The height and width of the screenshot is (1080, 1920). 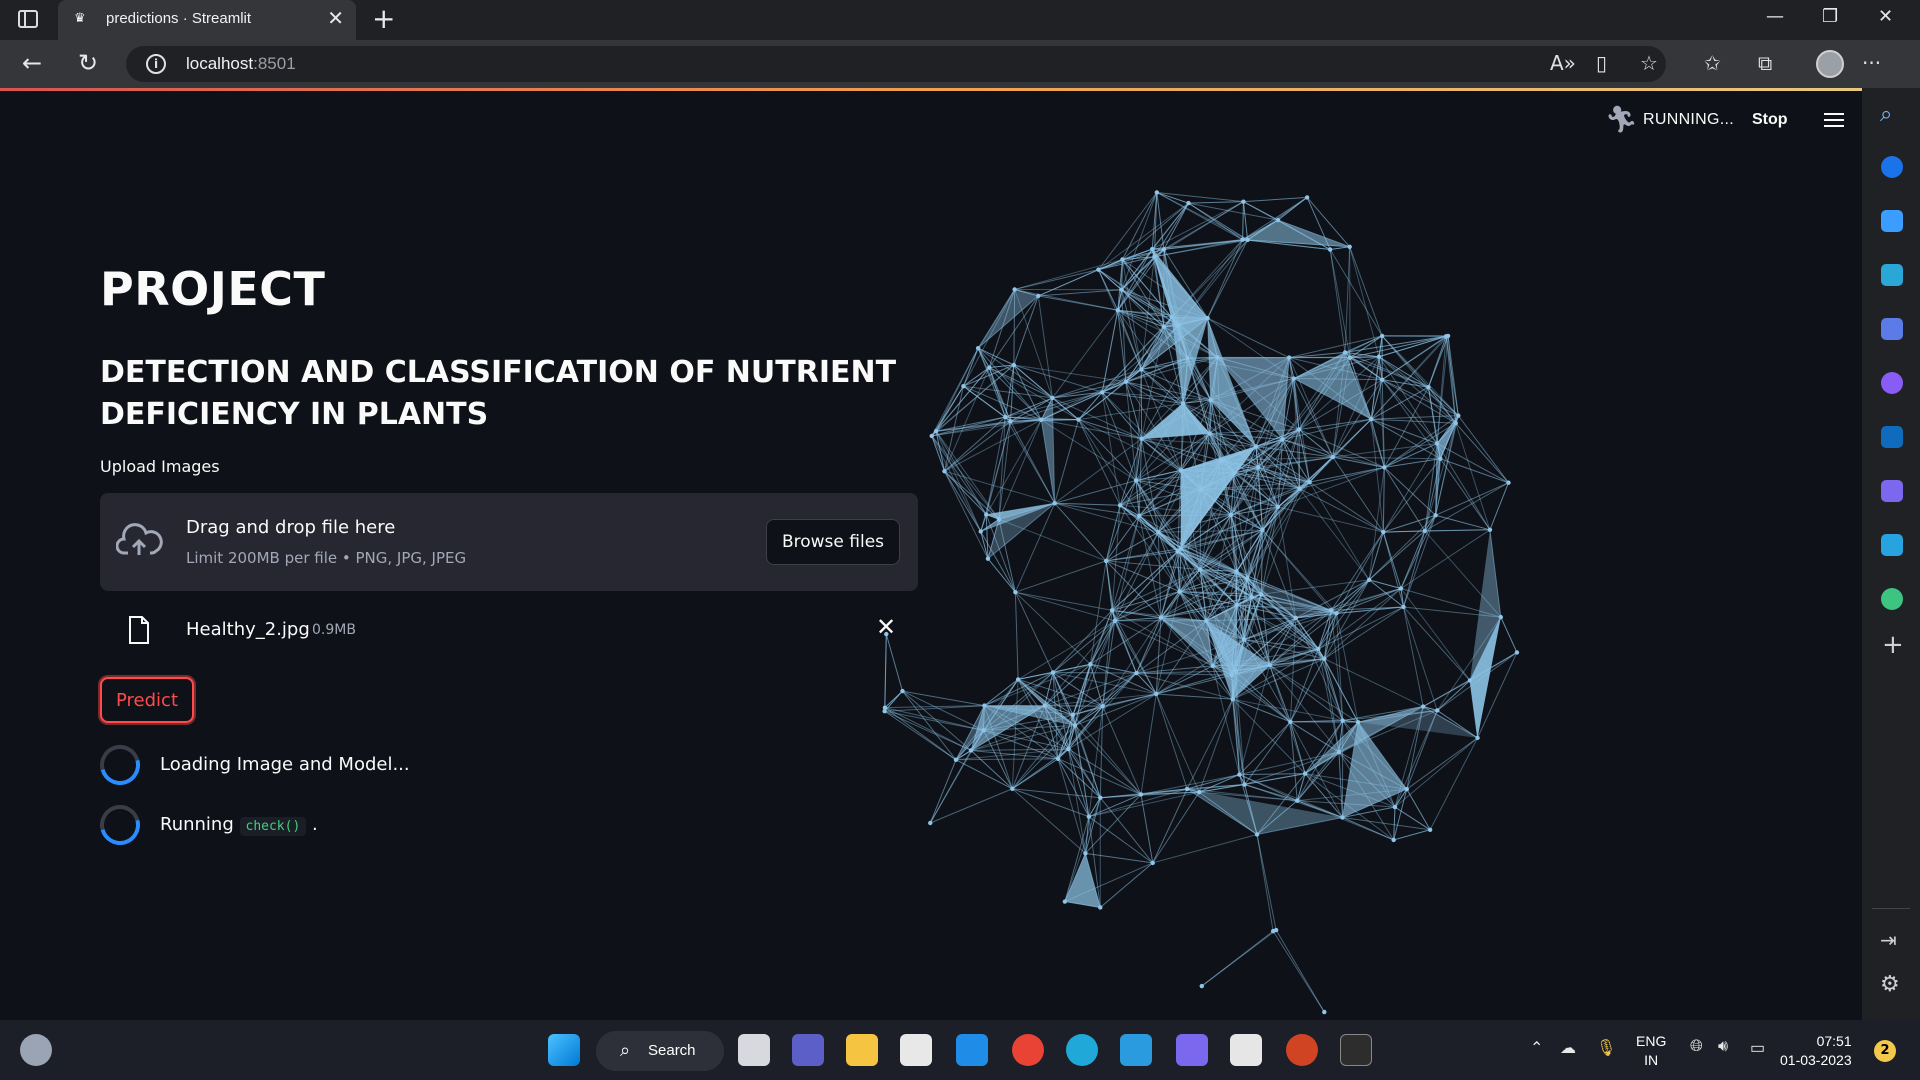 What do you see at coordinates (1356, 1050) in the screenshot?
I see `terminal-icon` at bounding box center [1356, 1050].